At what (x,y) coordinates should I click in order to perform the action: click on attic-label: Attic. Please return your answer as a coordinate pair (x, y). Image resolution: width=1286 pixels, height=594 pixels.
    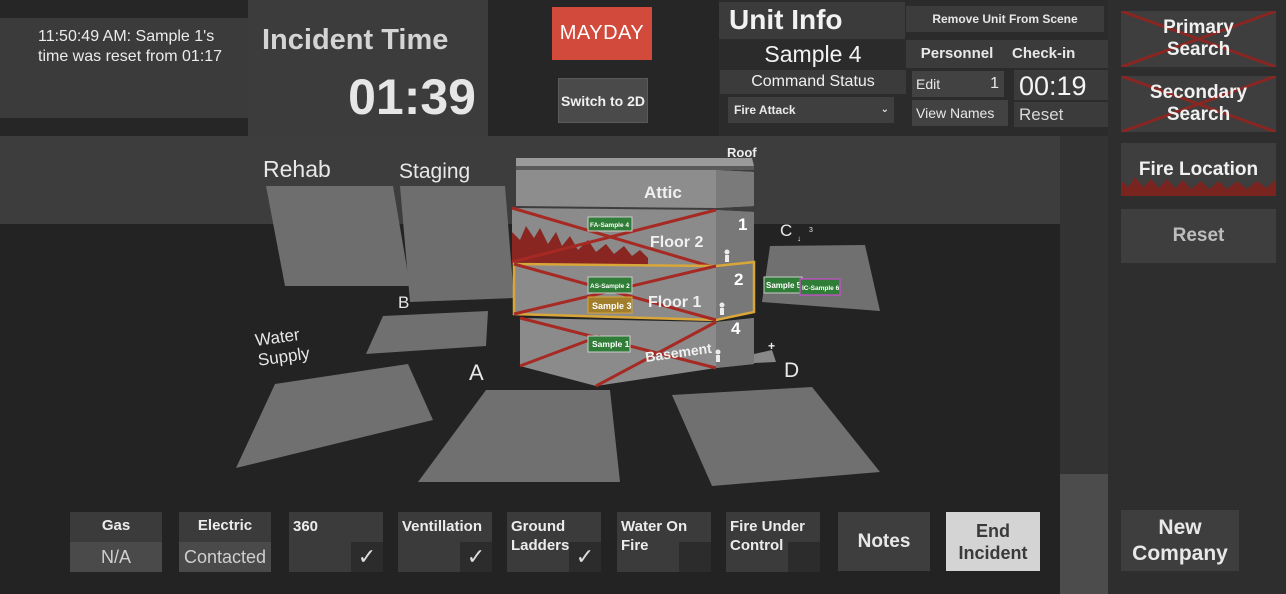
    Looking at the image, I should click on (663, 192).